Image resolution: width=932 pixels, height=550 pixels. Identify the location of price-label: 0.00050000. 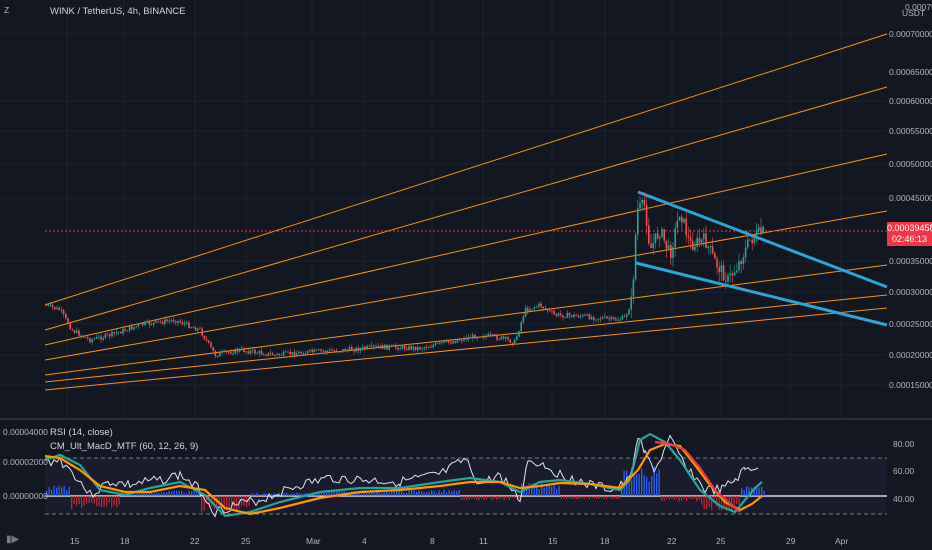
(910, 164).